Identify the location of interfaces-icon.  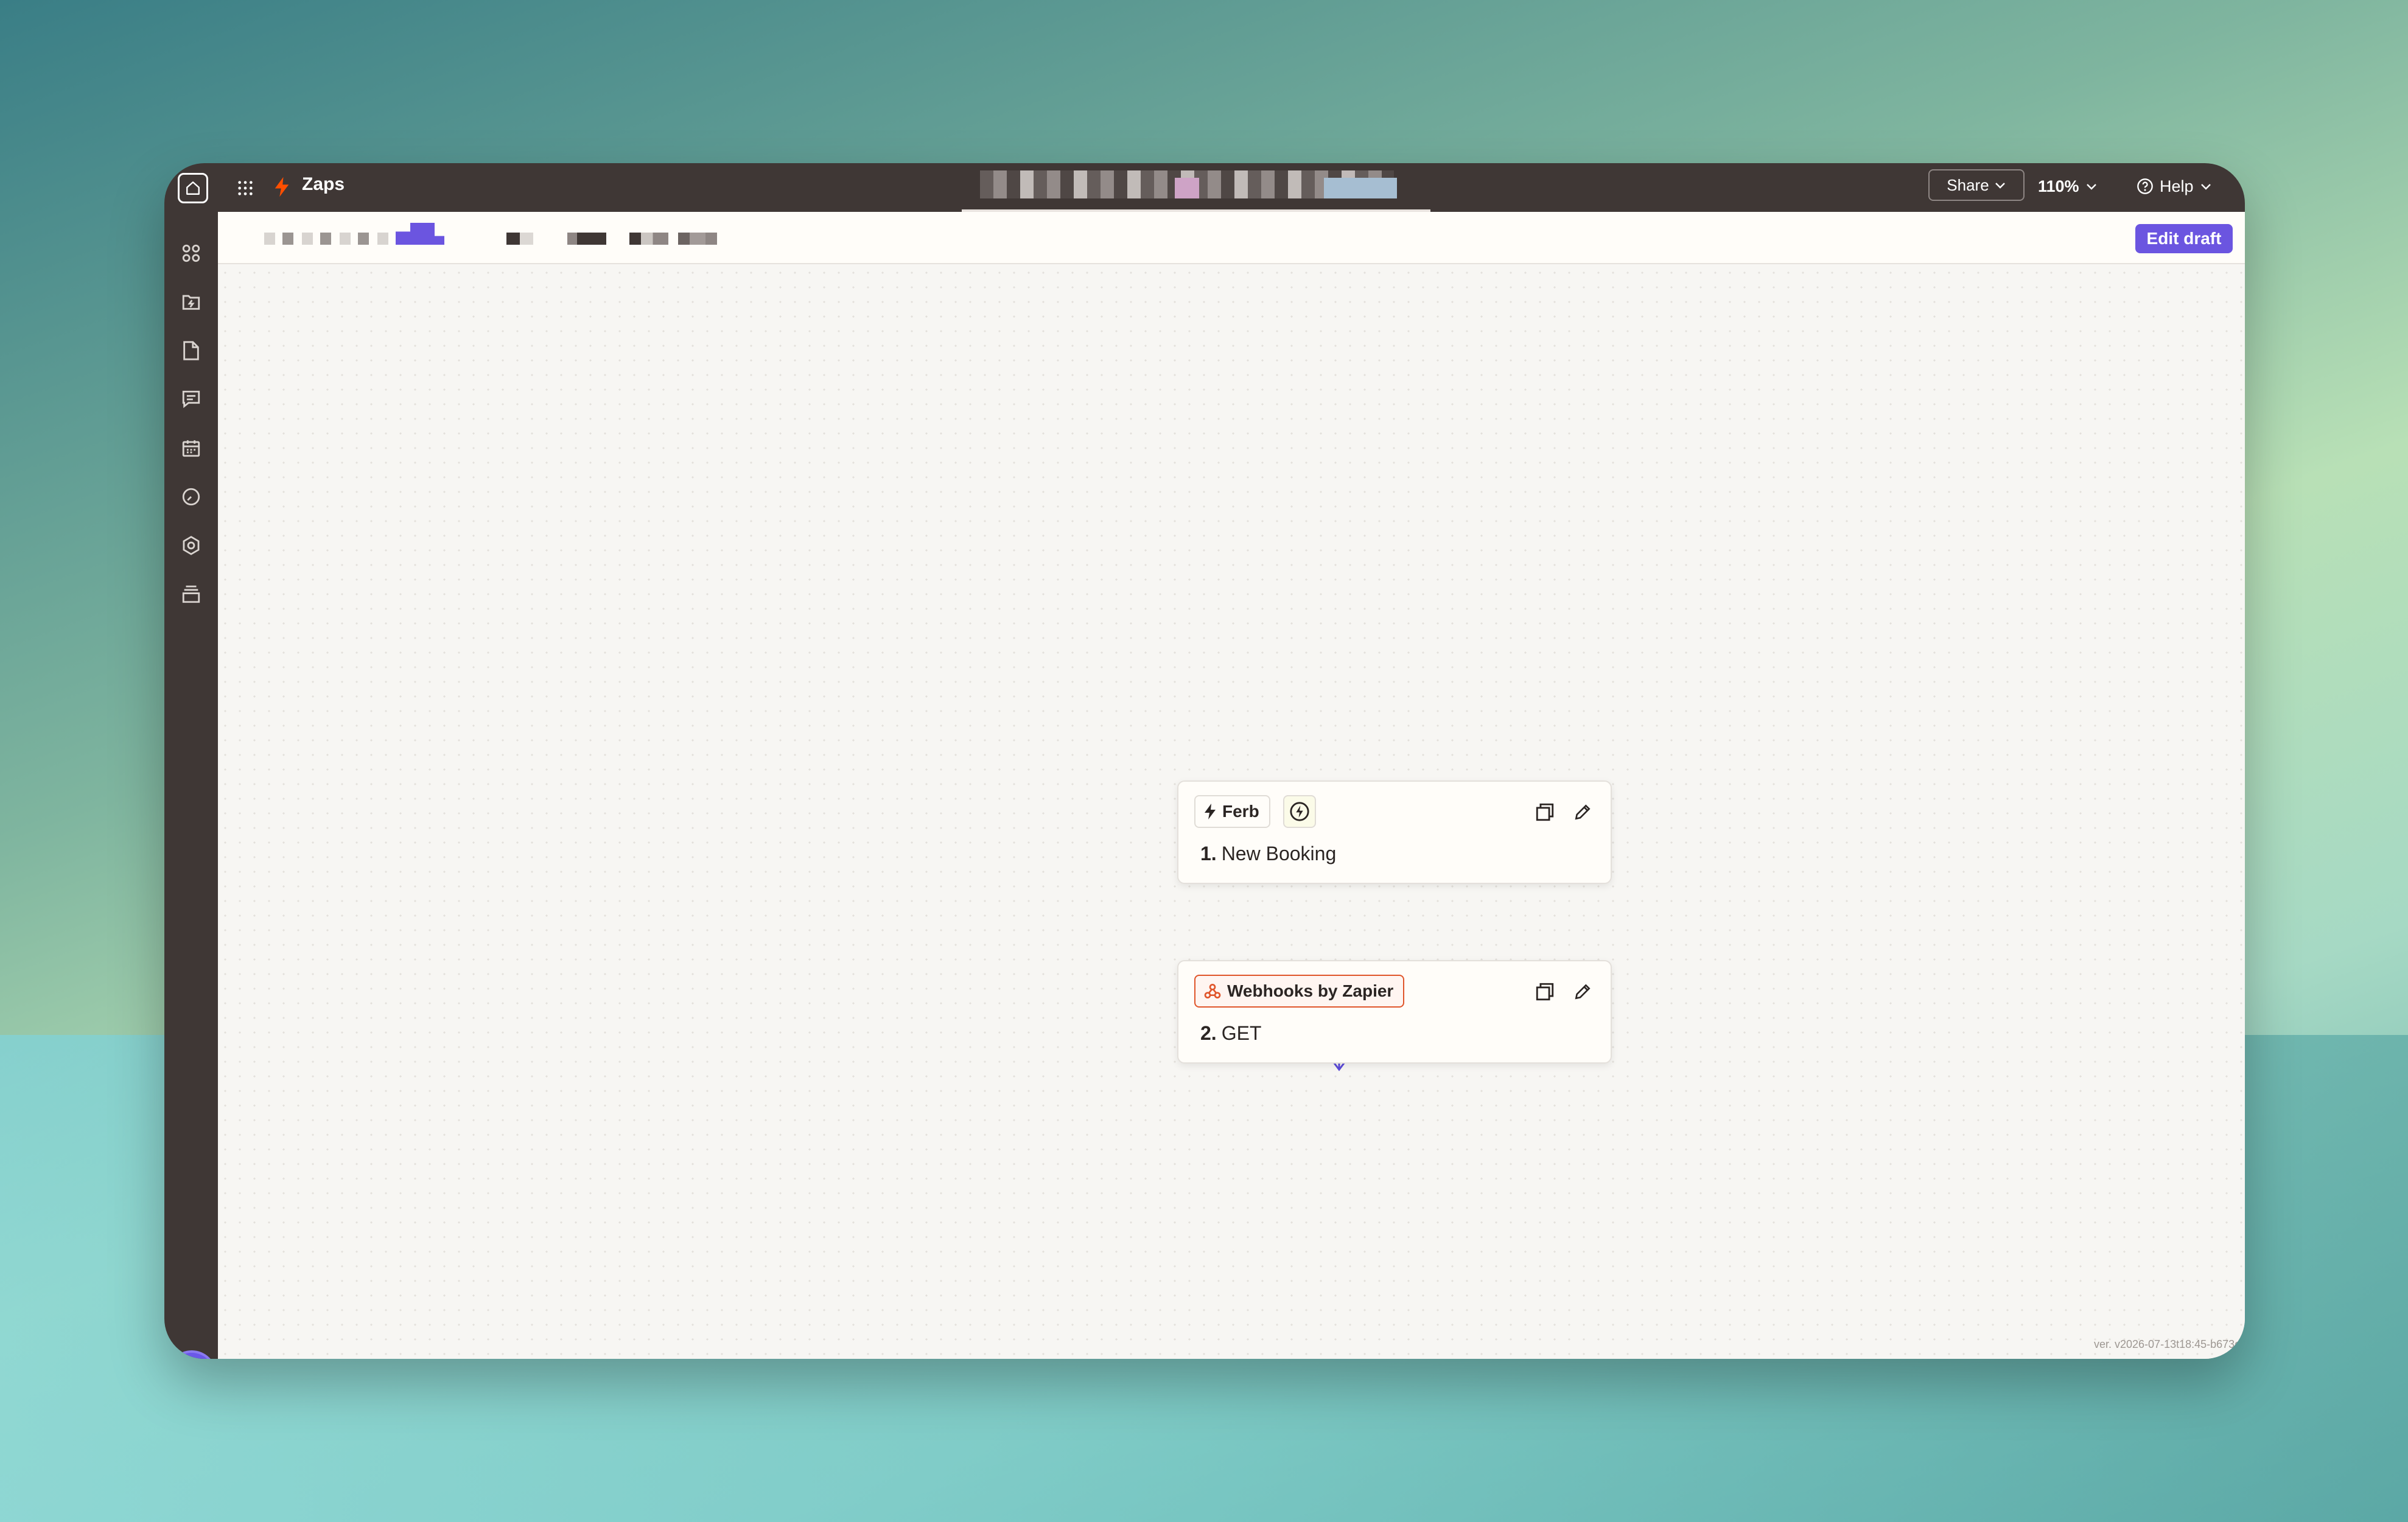
(191, 399).